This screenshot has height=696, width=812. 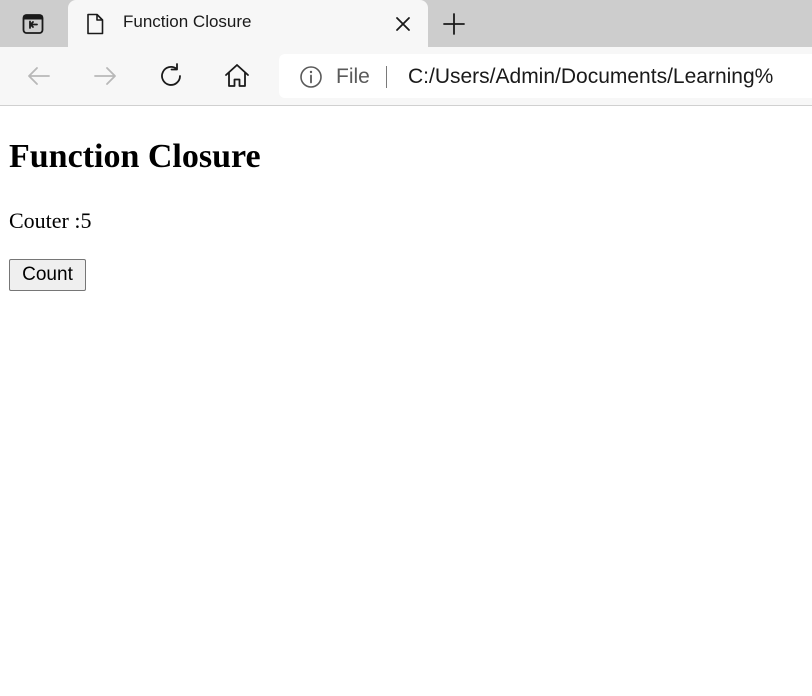 What do you see at coordinates (50, 220) in the screenshot?
I see `counter-text: Couter :5` at bounding box center [50, 220].